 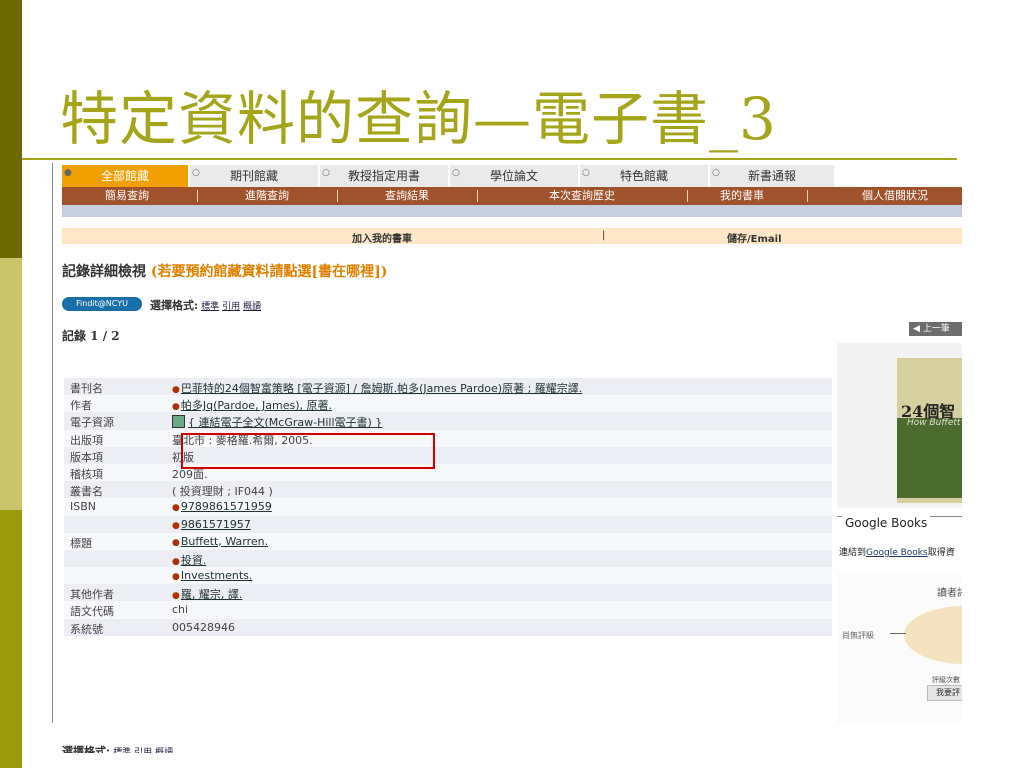 What do you see at coordinates (853, 553) in the screenshot?
I see `gb-prefix: 連結到` at bounding box center [853, 553].